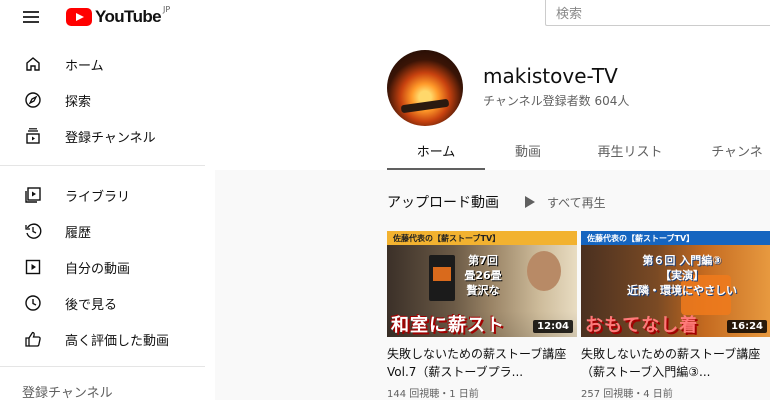 This screenshot has height=401, width=770. What do you see at coordinates (33, 339) in the screenshot?
I see `thumbs-up-icon` at bounding box center [33, 339].